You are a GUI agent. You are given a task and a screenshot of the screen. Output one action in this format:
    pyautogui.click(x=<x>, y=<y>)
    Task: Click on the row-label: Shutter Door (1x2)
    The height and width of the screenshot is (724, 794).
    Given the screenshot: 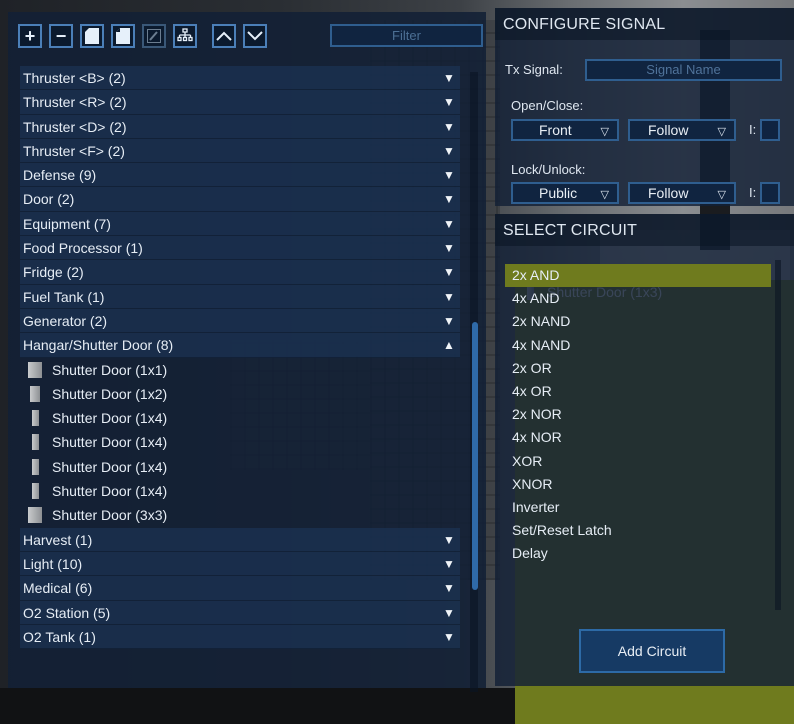 What is the action you would take?
    pyautogui.click(x=110, y=393)
    